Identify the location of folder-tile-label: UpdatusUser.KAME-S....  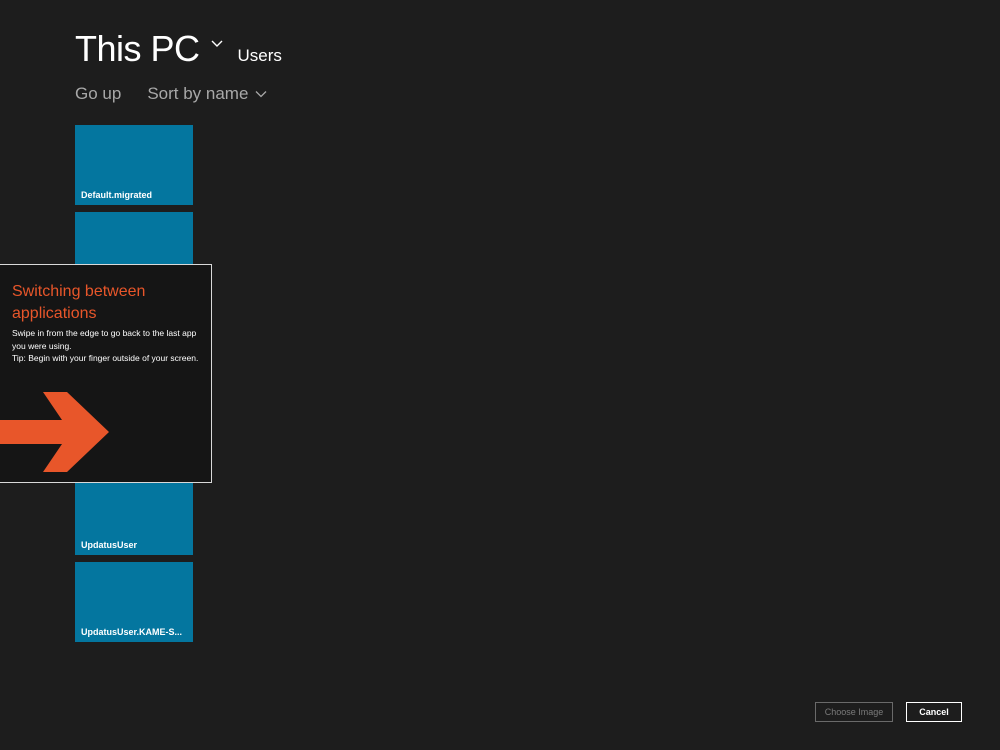
(132, 632).